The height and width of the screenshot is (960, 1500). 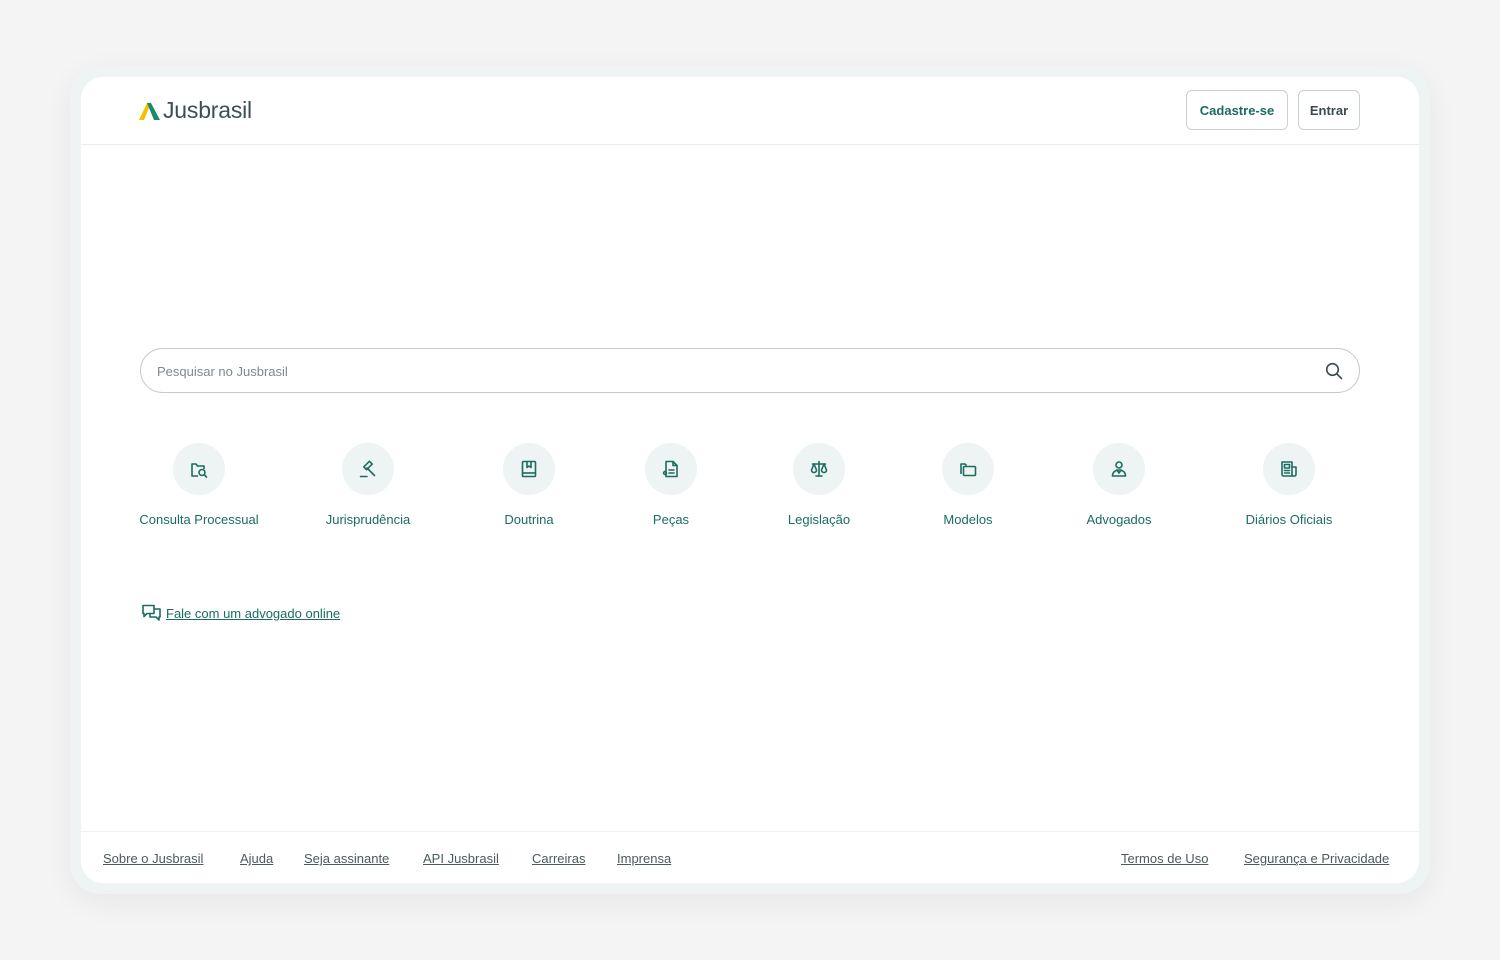 I want to click on search-icon, so click(x=1334, y=371).